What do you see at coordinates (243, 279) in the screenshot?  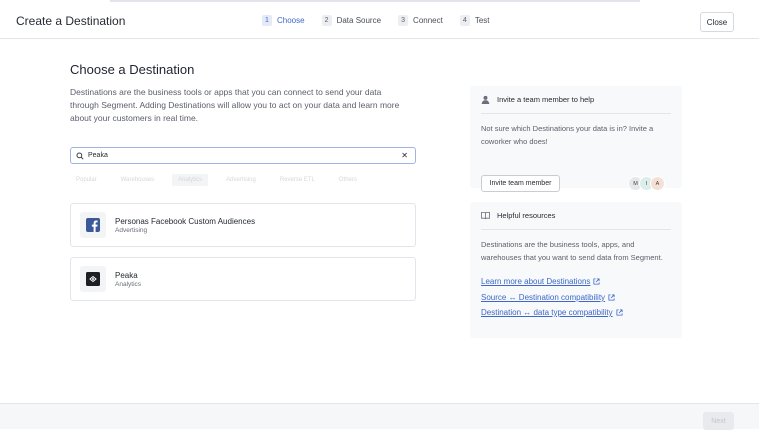 I see `destination-card-peaka: Peaka Analytics` at bounding box center [243, 279].